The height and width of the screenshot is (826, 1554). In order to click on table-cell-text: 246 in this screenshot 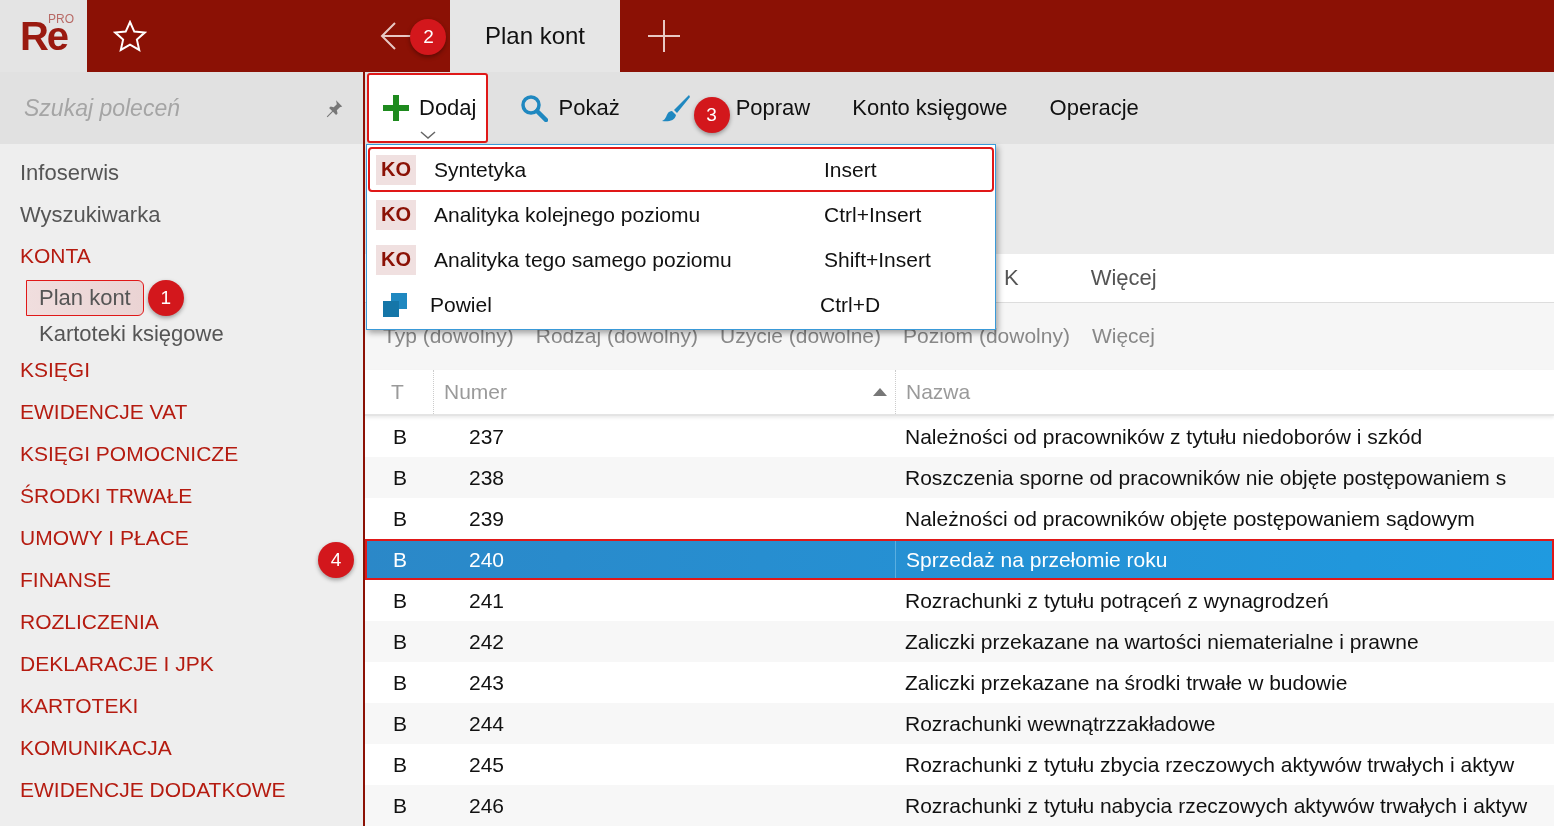, I will do `click(487, 805)`.